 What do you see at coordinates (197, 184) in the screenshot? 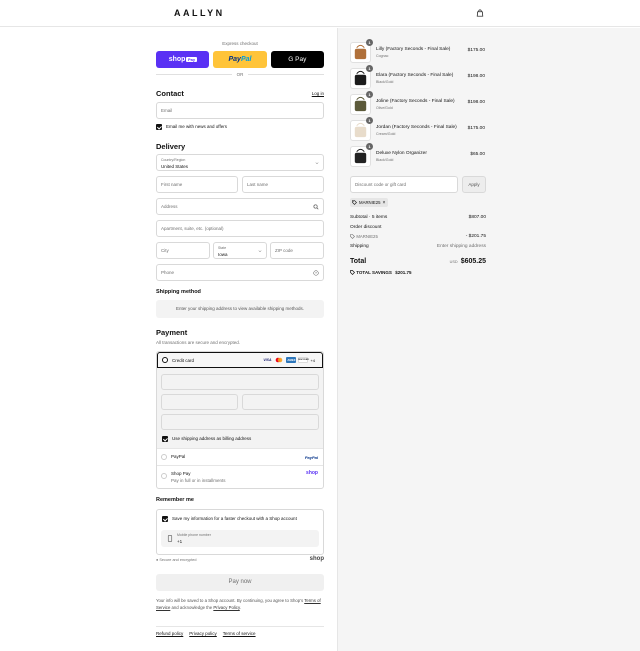
I see `first-name-field: First name` at bounding box center [197, 184].